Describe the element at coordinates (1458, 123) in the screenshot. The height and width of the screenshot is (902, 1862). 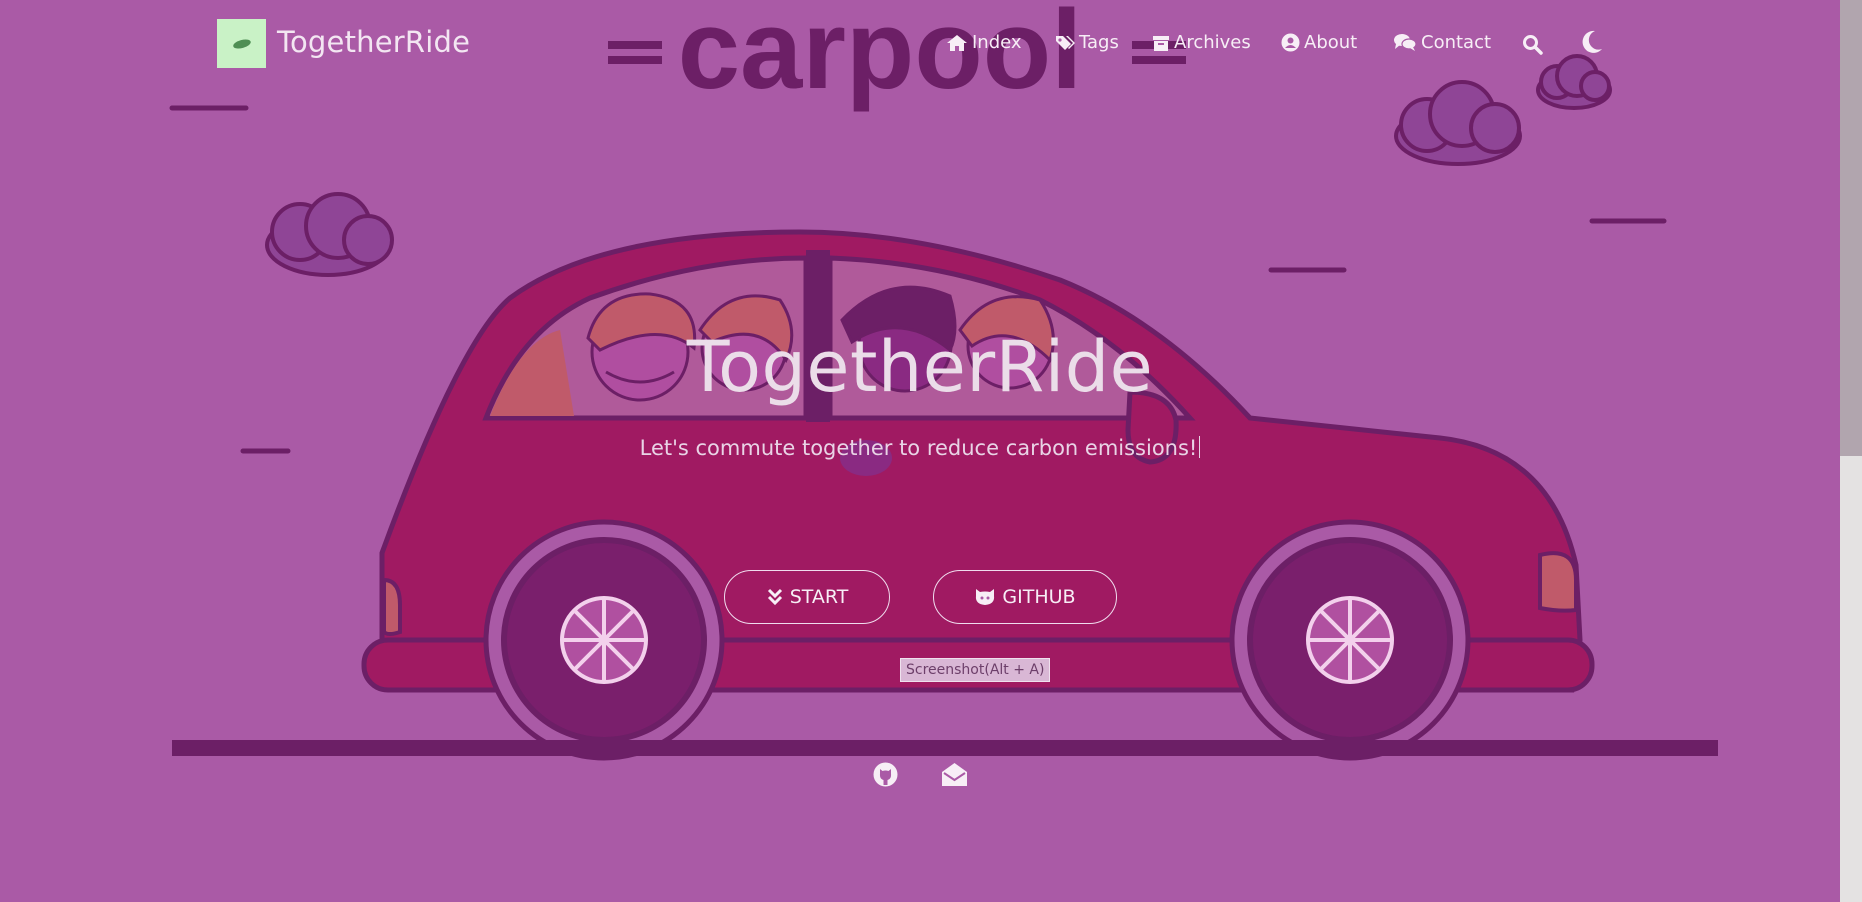
I see `cloud-right-large` at that location.